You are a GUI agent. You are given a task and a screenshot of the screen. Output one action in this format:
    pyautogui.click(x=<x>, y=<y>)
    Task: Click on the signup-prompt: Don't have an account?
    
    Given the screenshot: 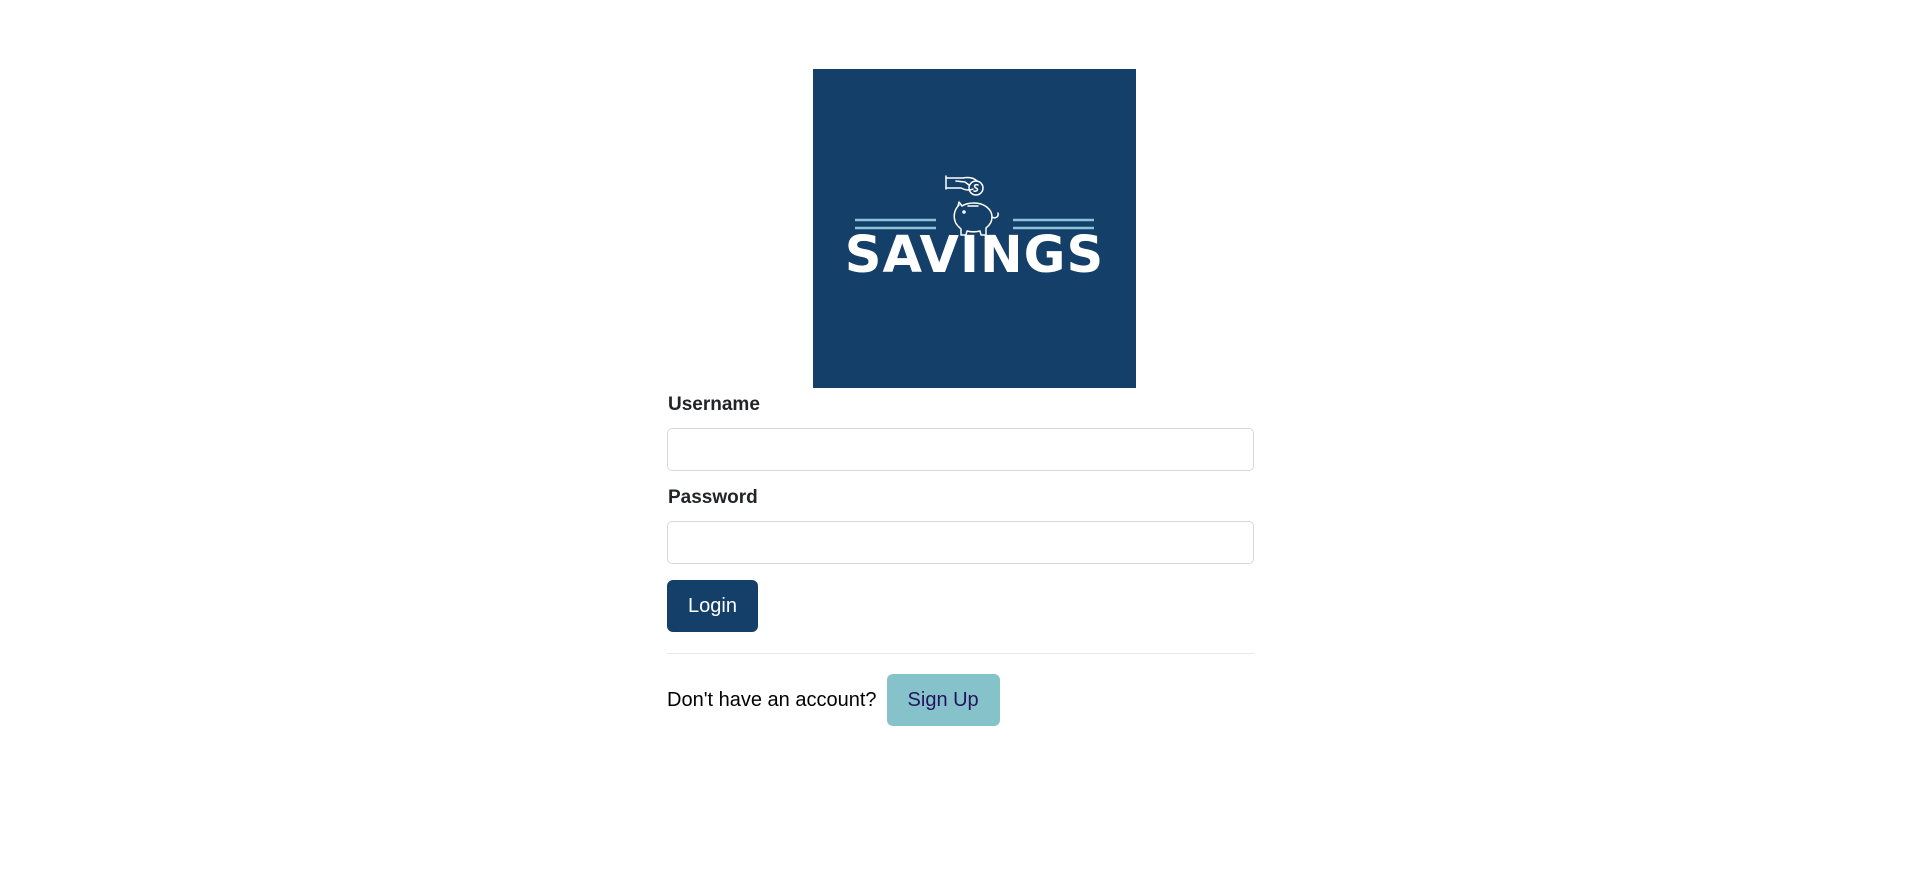 What is the action you would take?
    pyautogui.click(x=772, y=699)
    